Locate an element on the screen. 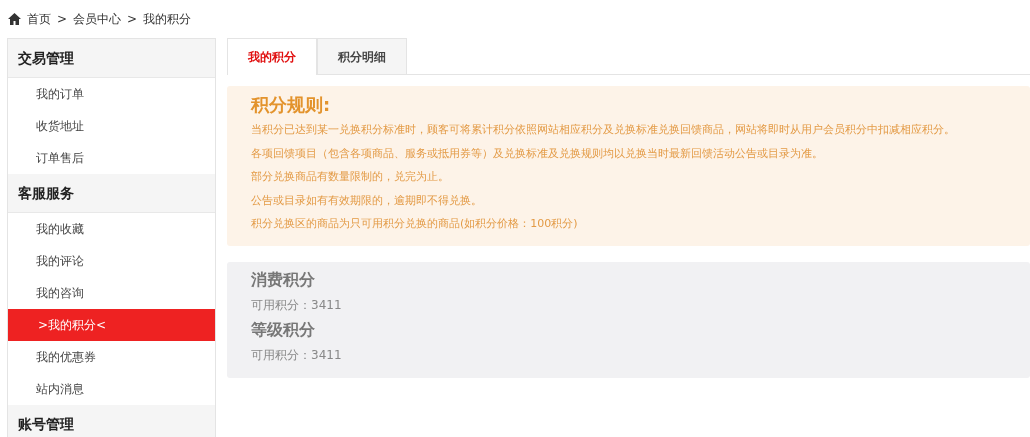  tab: 积分明细 is located at coordinates (362, 56).